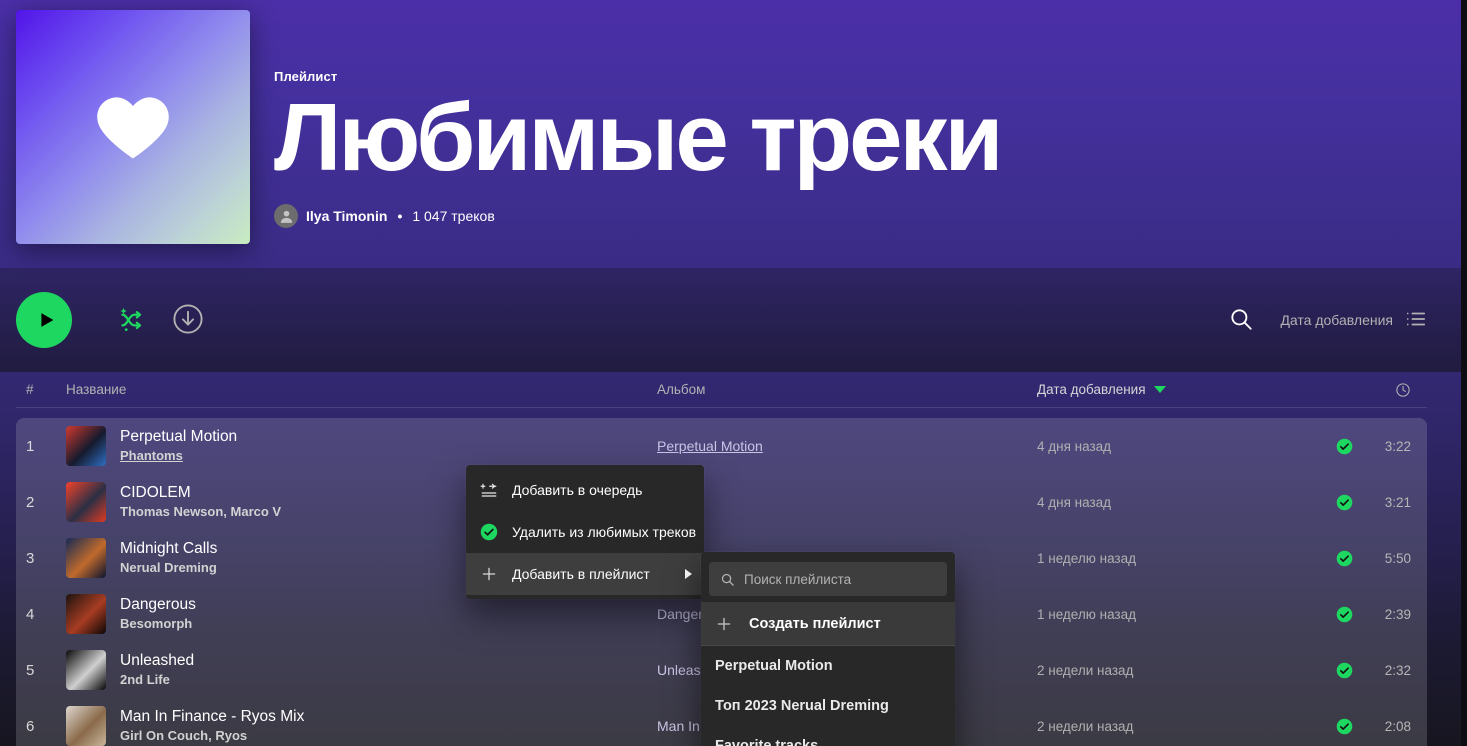 The width and height of the screenshot is (1467, 746). I want to click on track-text: Unleashed 2nd Life, so click(157, 670).